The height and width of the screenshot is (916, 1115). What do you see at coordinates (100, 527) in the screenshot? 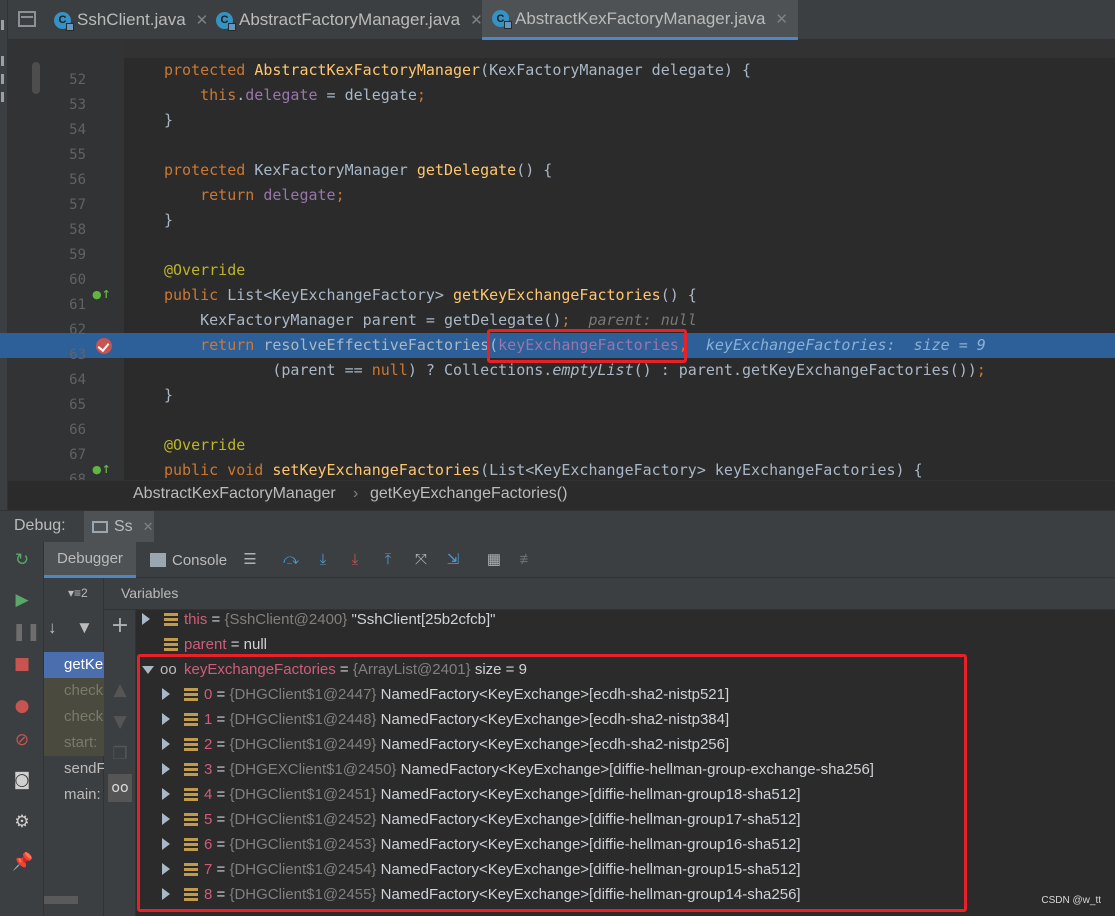
I see `monitor-icon` at bounding box center [100, 527].